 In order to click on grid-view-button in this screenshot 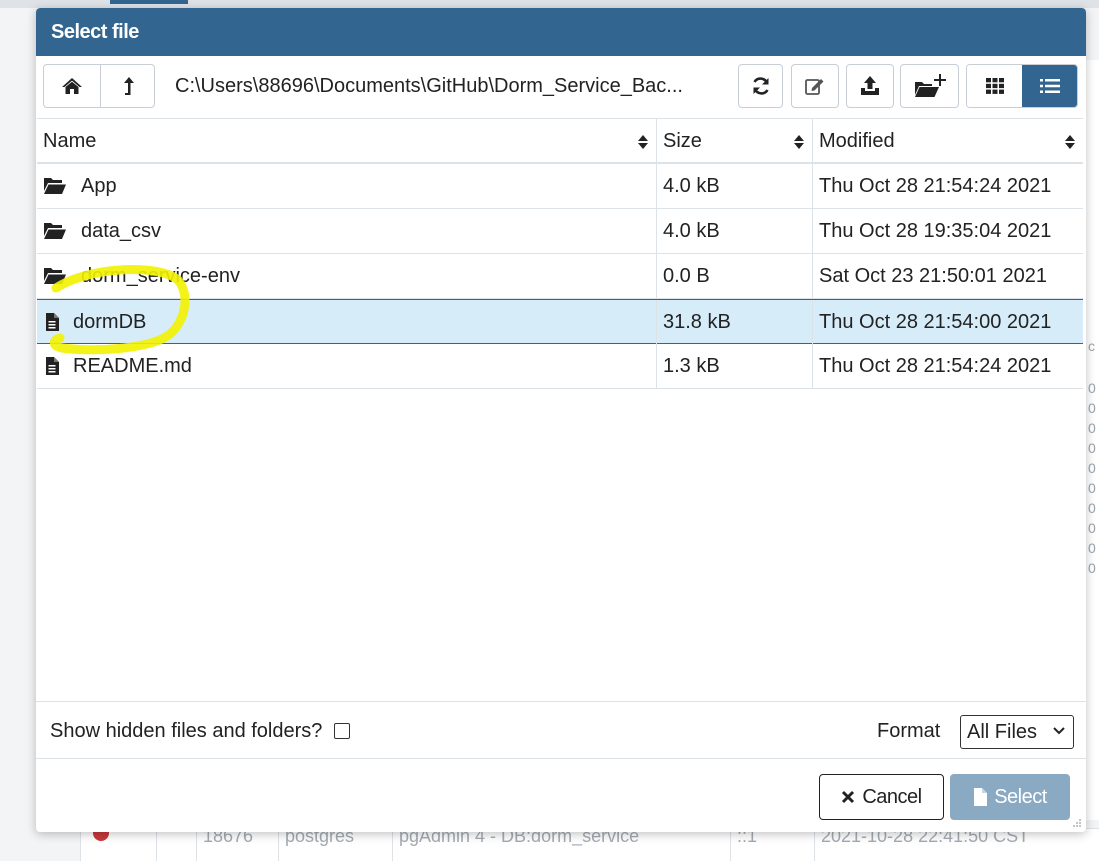, I will do `click(994, 86)`.